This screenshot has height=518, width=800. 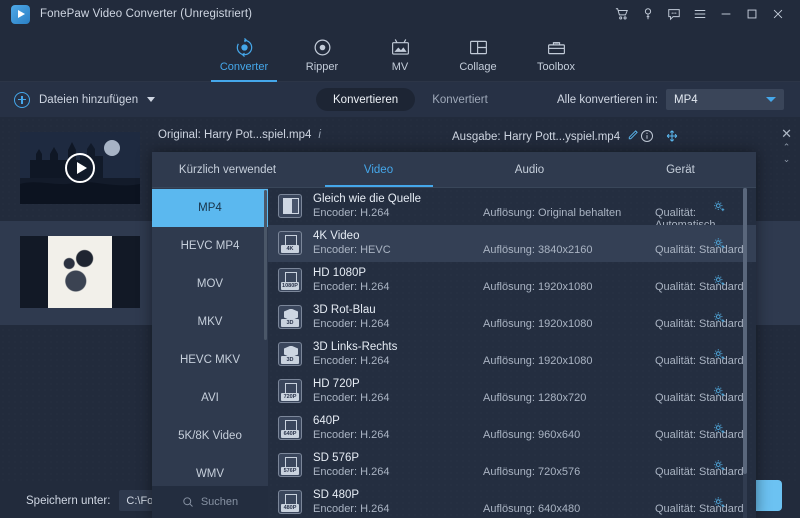 I want to click on info-circle-icon, so click(x=647, y=138).